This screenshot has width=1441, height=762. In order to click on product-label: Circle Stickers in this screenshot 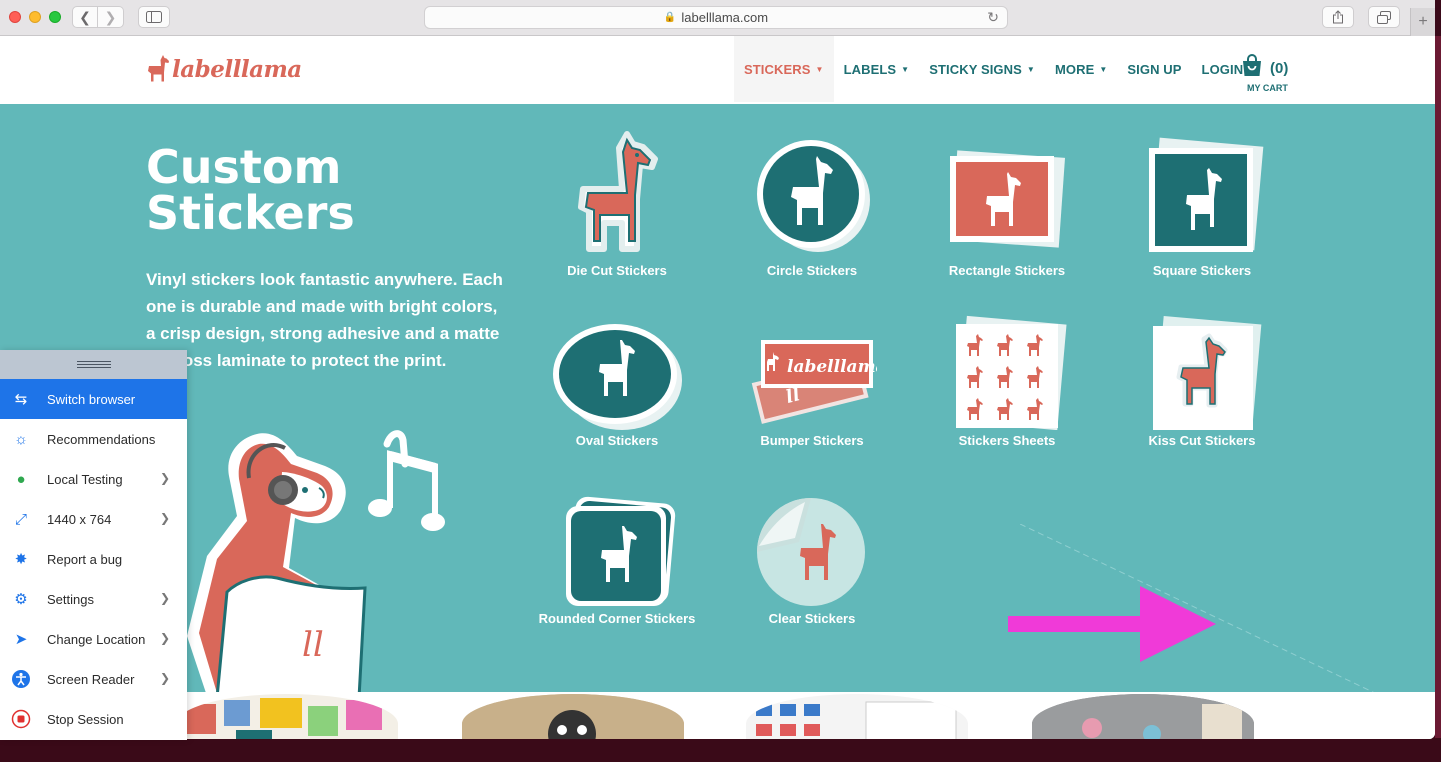, I will do `click(812, 270)`.